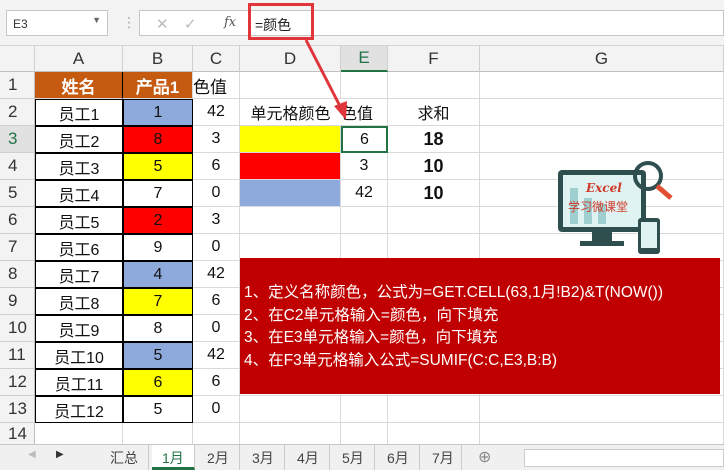 The height and width of the screenshot is (470, 724). I want to click on prev-sheet-icon: ◀, so click(32, 454).